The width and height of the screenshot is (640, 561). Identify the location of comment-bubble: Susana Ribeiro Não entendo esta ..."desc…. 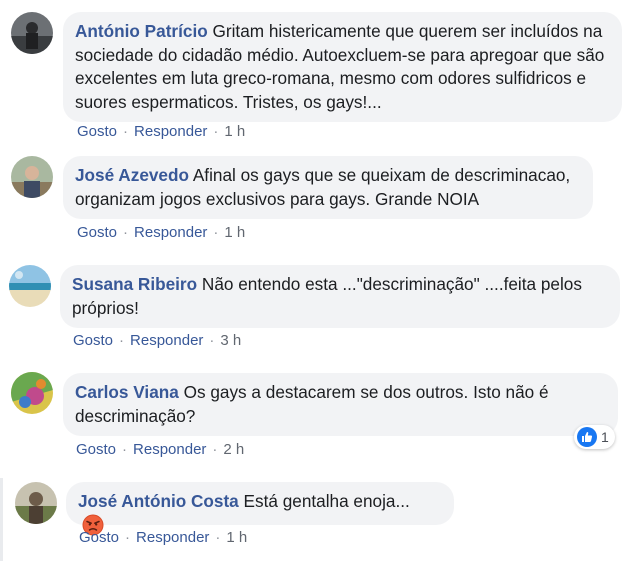
(340, 296).